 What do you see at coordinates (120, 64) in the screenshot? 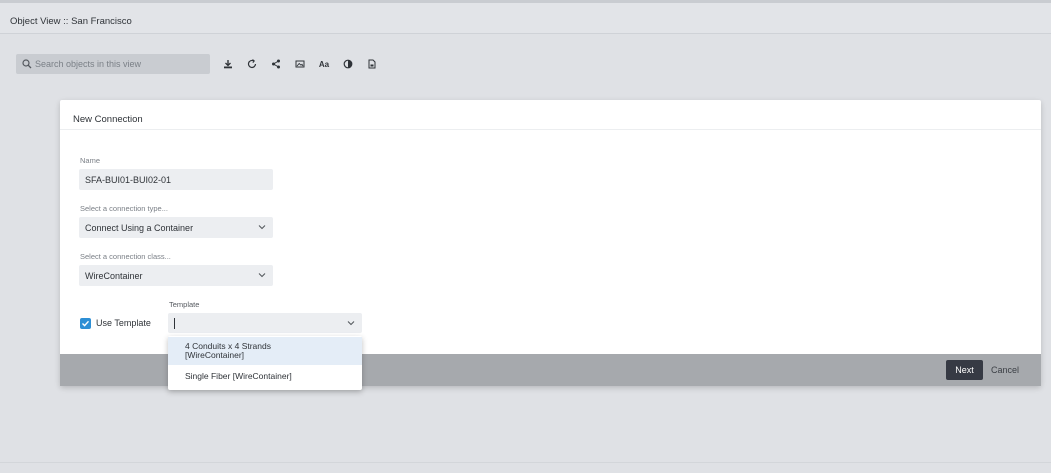
I see `search-input` at bounding box center [120, 64].